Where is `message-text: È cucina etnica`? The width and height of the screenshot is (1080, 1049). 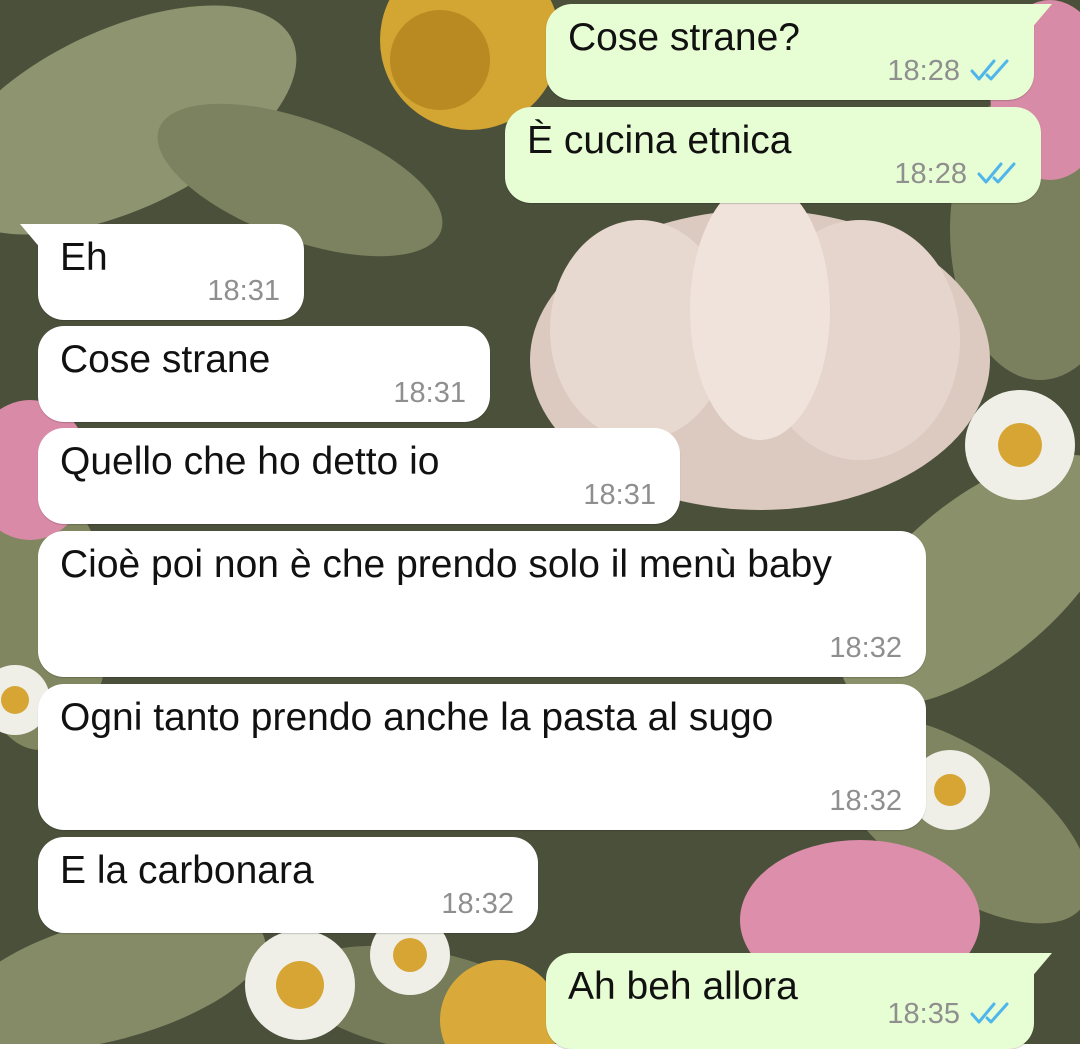 message-text: È cucina etnica is located at coordinates (659, 140).